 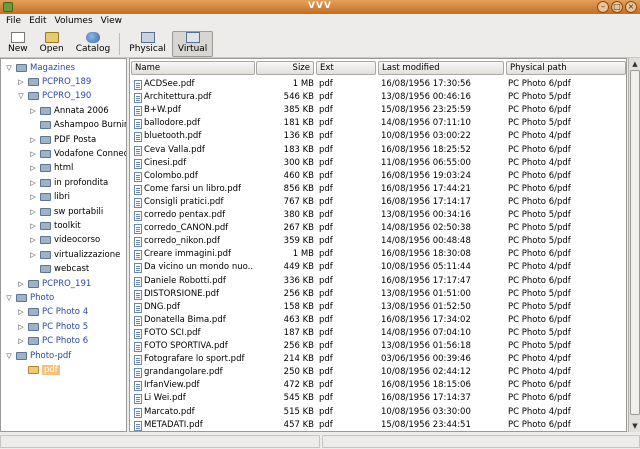 What do you see at coordinates (298, 398) in the screenshot?
I see `file-size: 545 KB` at bounding box center [298, 398].